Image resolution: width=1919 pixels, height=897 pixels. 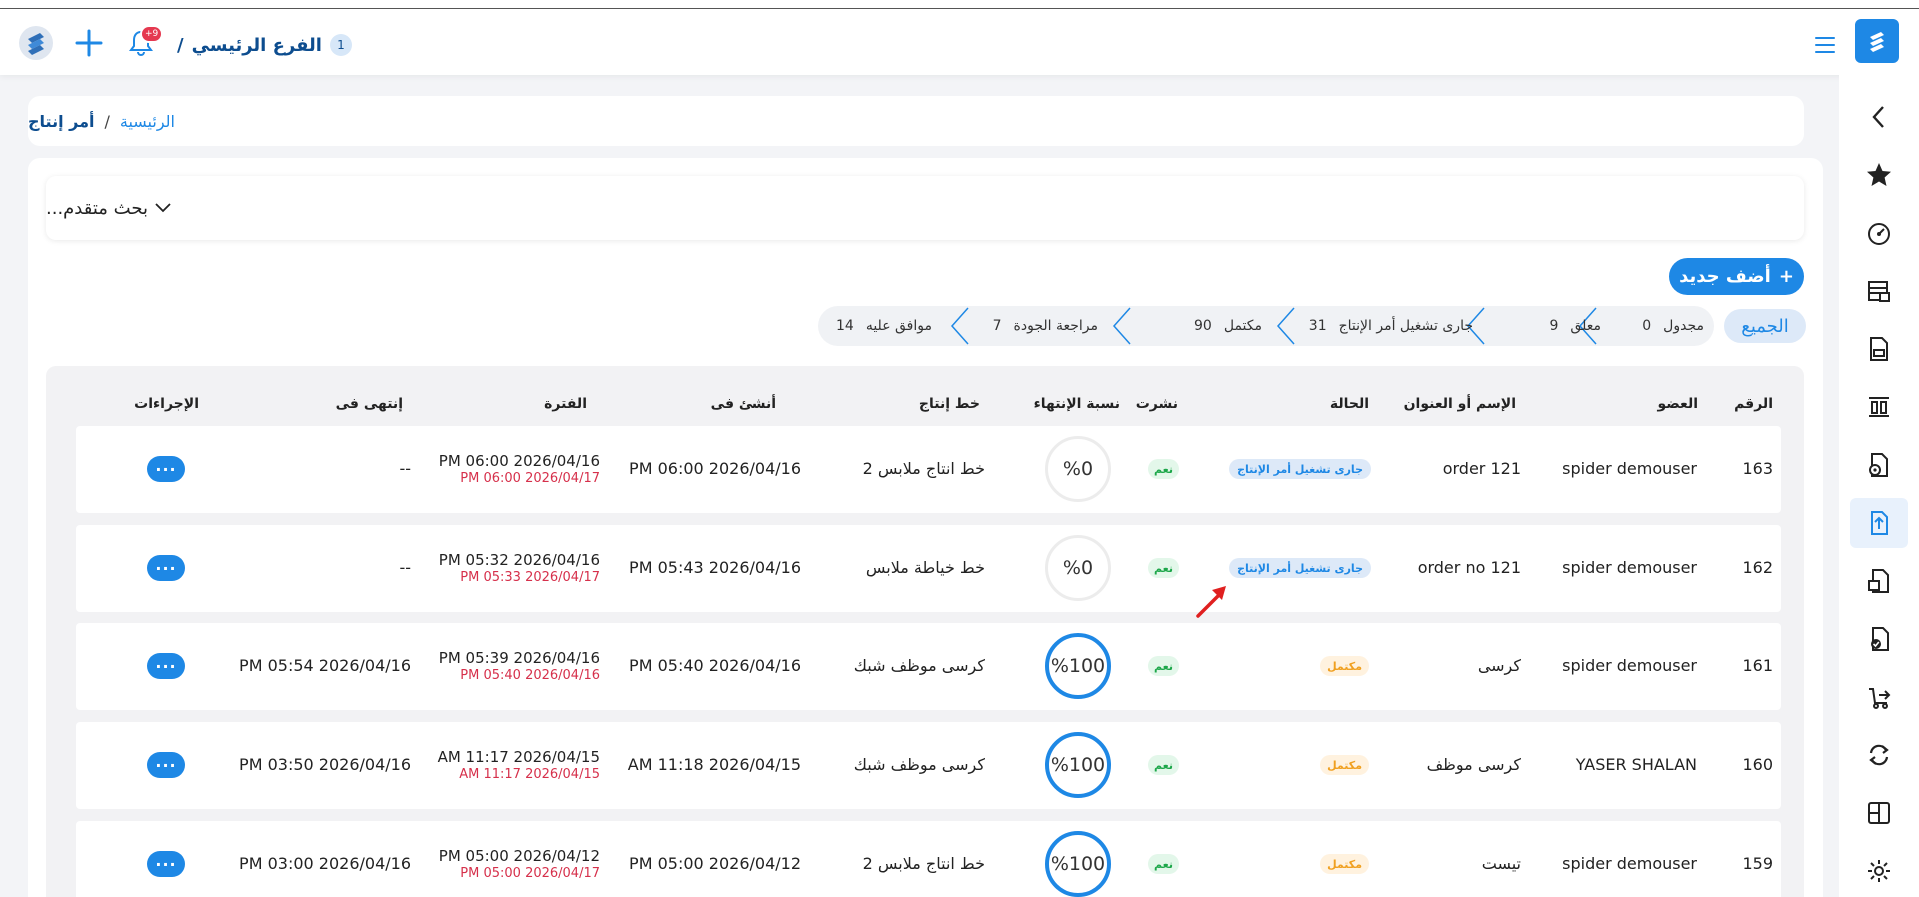 What do you see at coordinates (405, 468) in the screenshot?
I see `row-ended-at: --` at bounding box center [405, 468].